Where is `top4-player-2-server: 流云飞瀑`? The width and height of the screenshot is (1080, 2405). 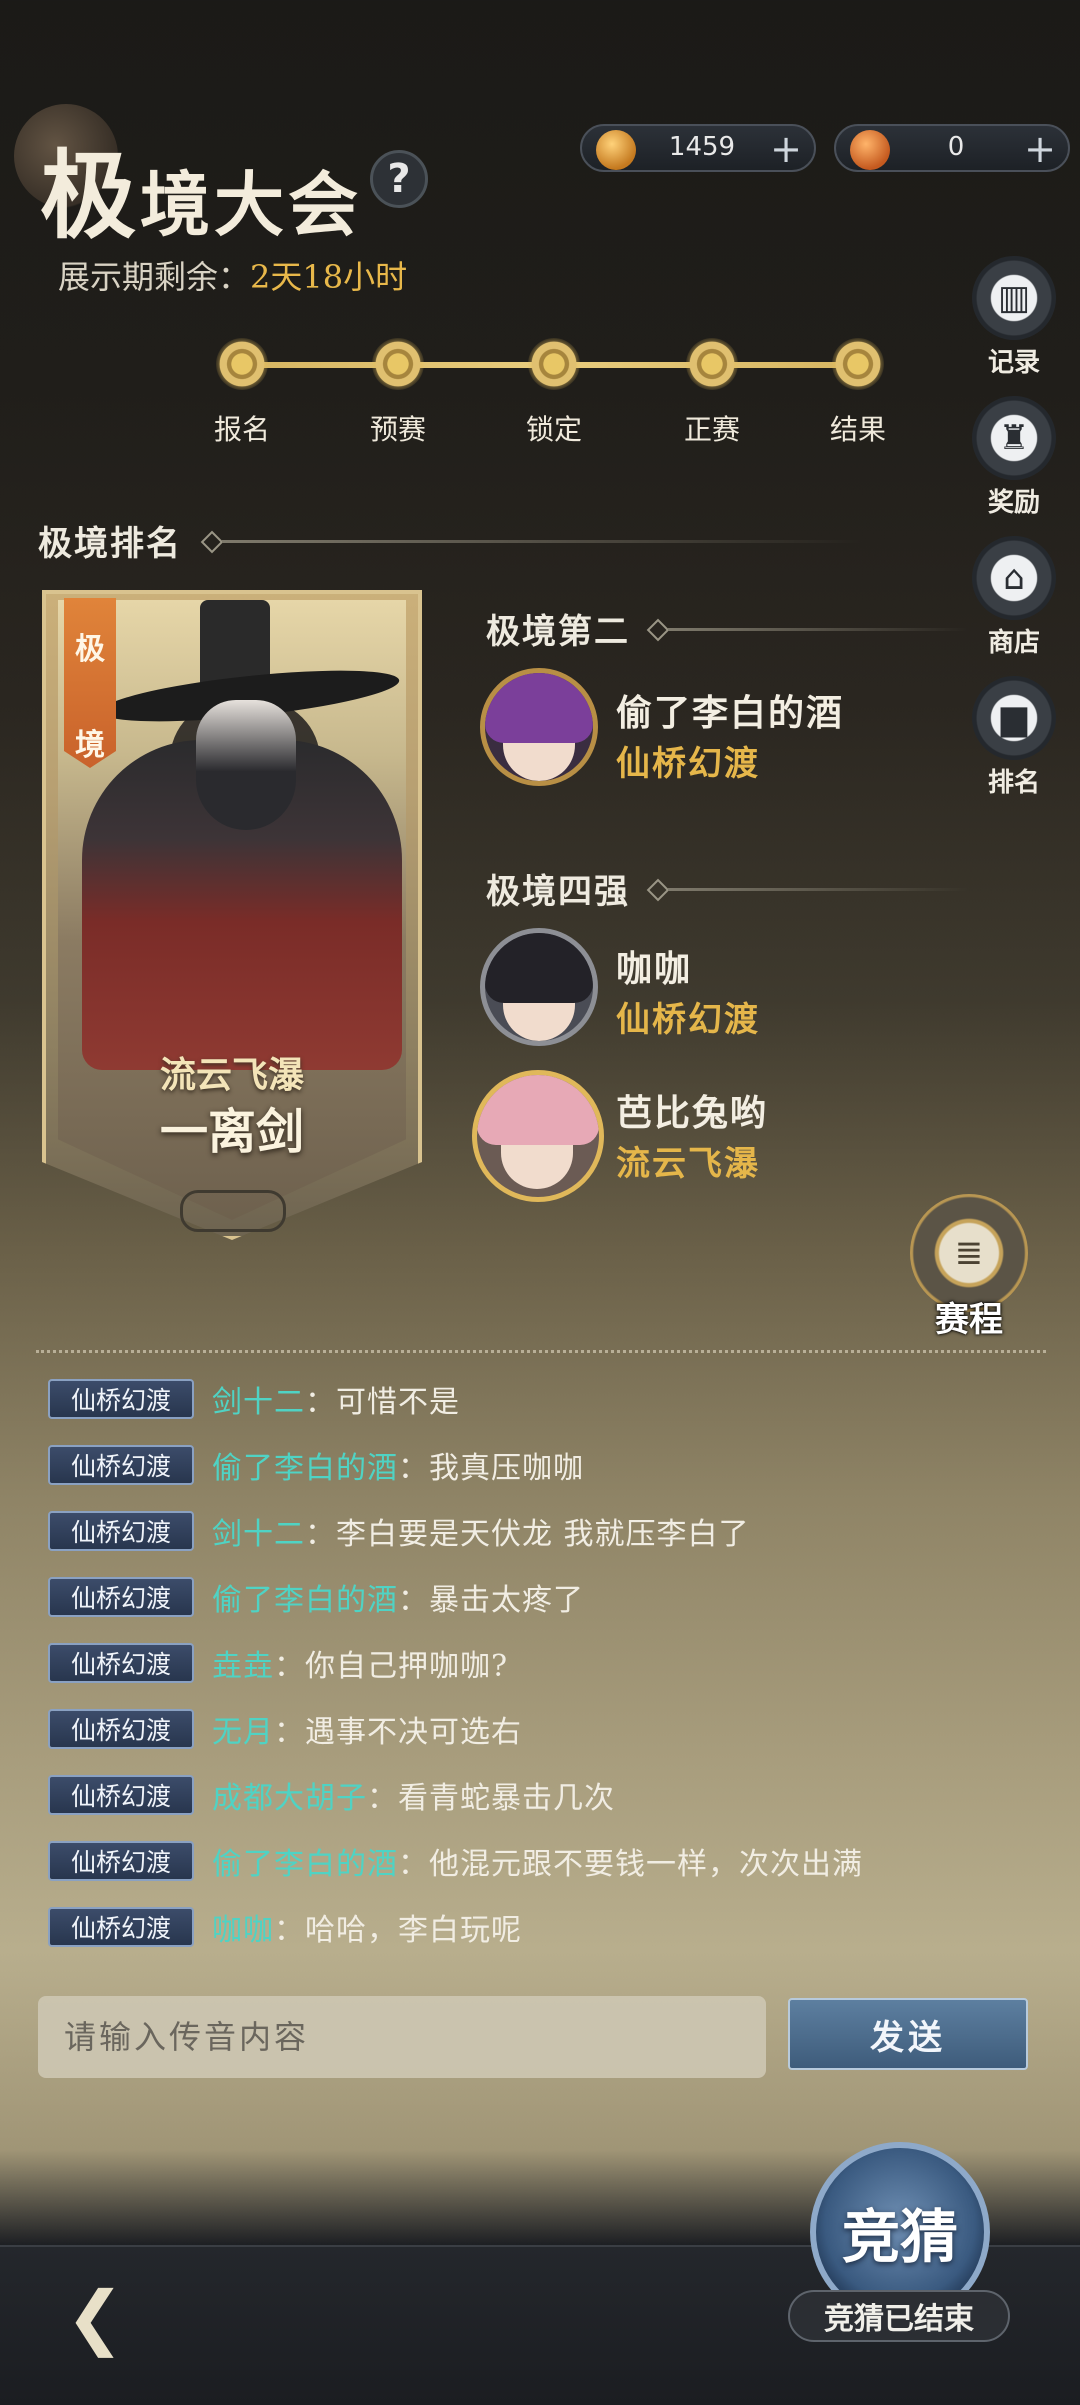
top4-player-2-server: 流云飞瀑 is located at coordinates (688, 1164).